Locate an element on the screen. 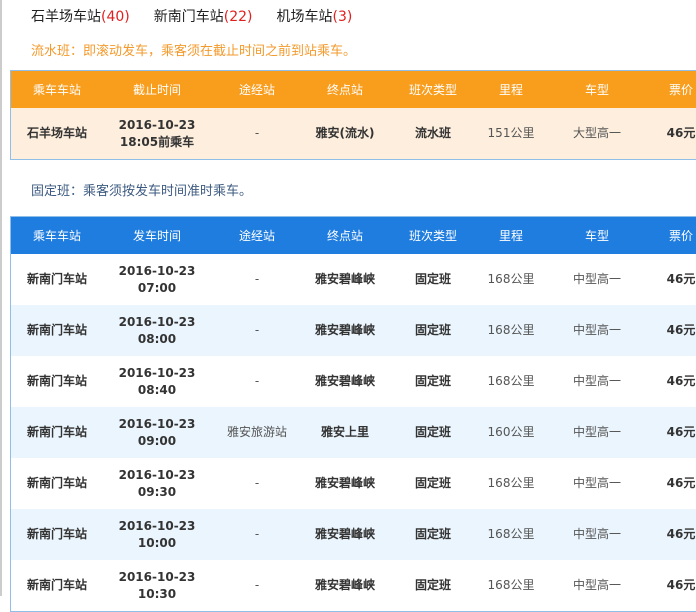 The image size is (696, 612). time: 10:00 is located at coordinates (157, 542).